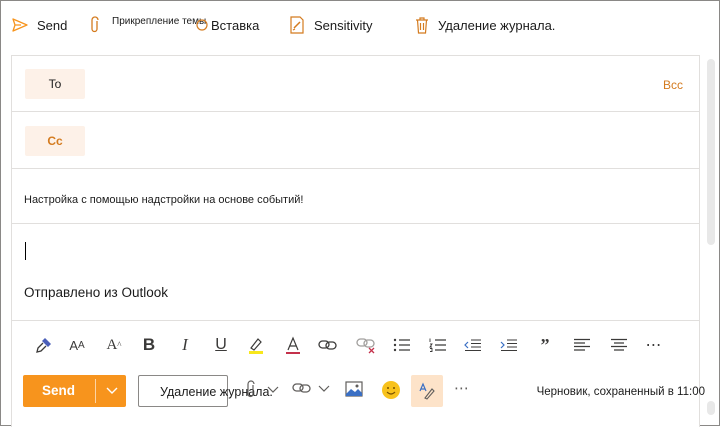 This screenshot has height=427, width=720. What do you see at coordinates (711, 152) in the screenshot?
I see `scrollbar` at bounding box center [711, 152].